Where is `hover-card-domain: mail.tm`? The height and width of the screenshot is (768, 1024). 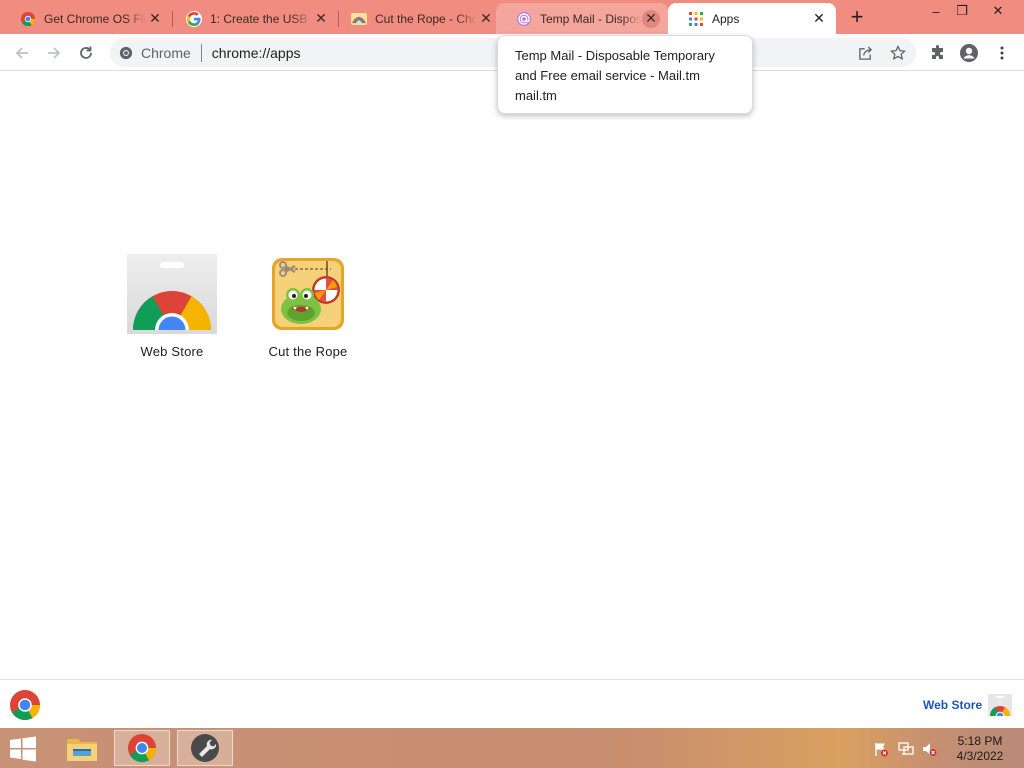 hover-card-domain: mail.tm is located at coordinates (536, 95).